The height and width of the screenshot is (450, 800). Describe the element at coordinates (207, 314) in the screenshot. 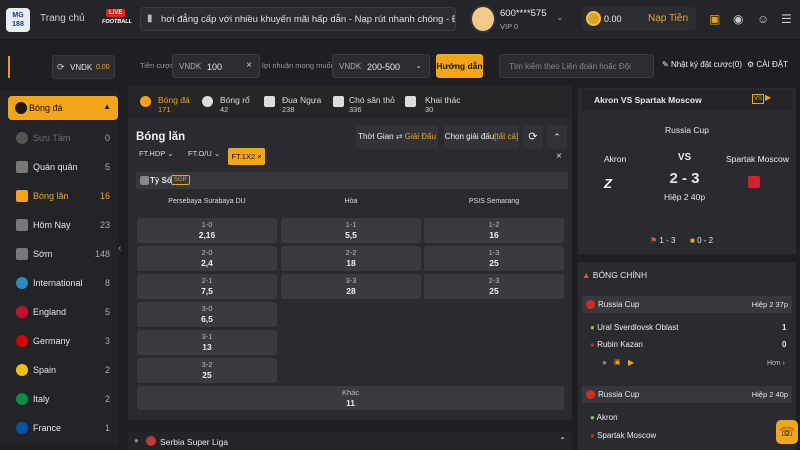

I see `odds-cell: 3-0 6,5` at that location.